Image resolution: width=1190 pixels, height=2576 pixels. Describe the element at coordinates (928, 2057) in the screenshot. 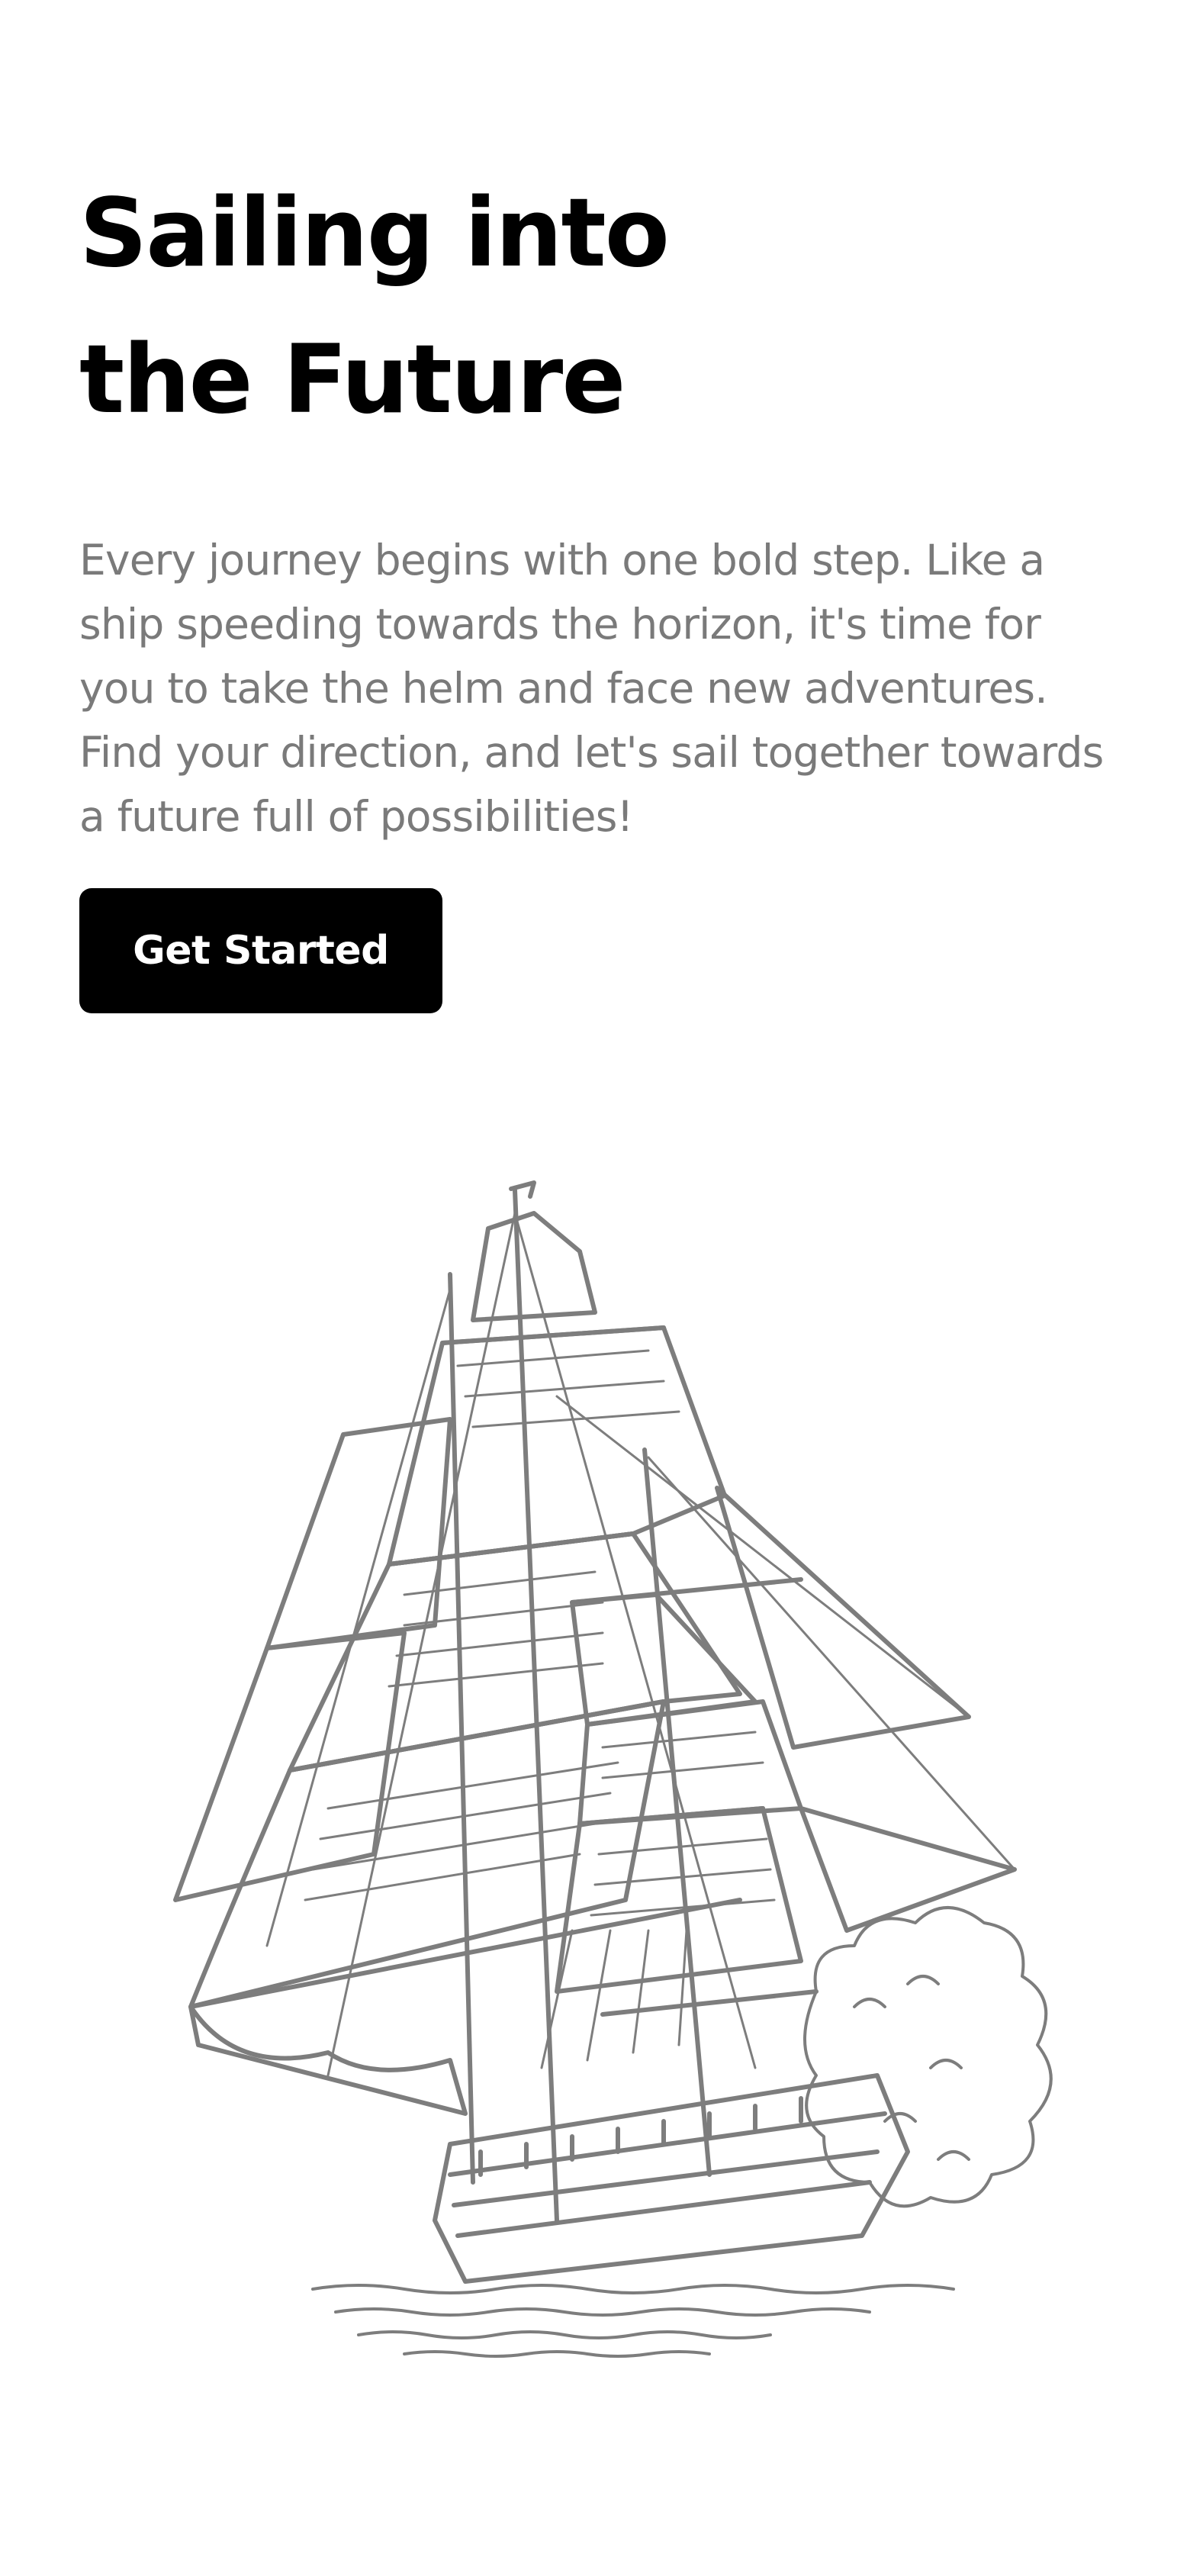

I see `cannon-smoke` at that location.